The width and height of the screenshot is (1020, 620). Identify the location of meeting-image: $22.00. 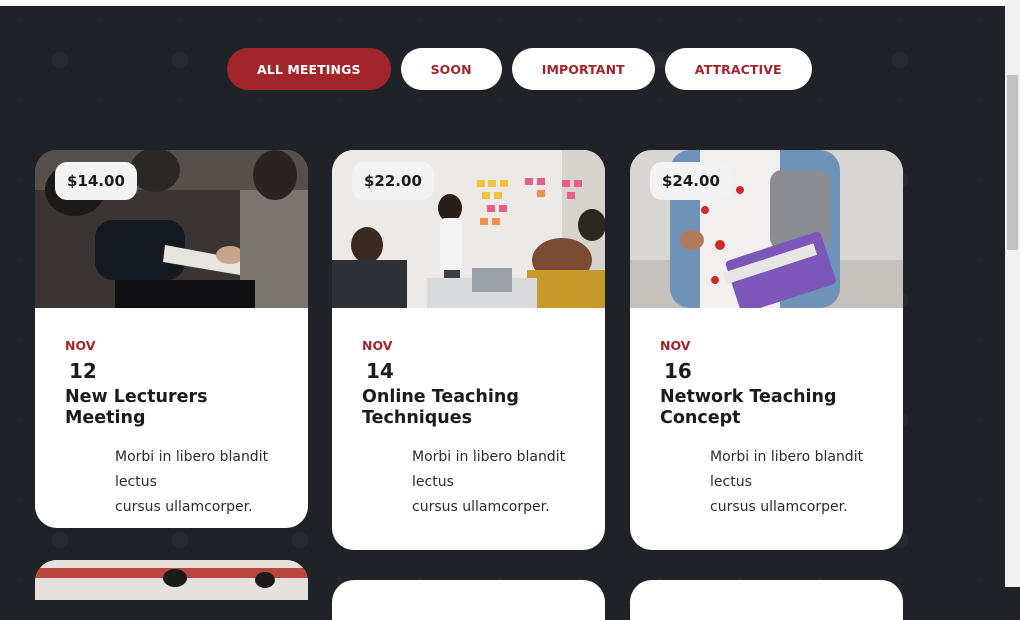
(468, 229).